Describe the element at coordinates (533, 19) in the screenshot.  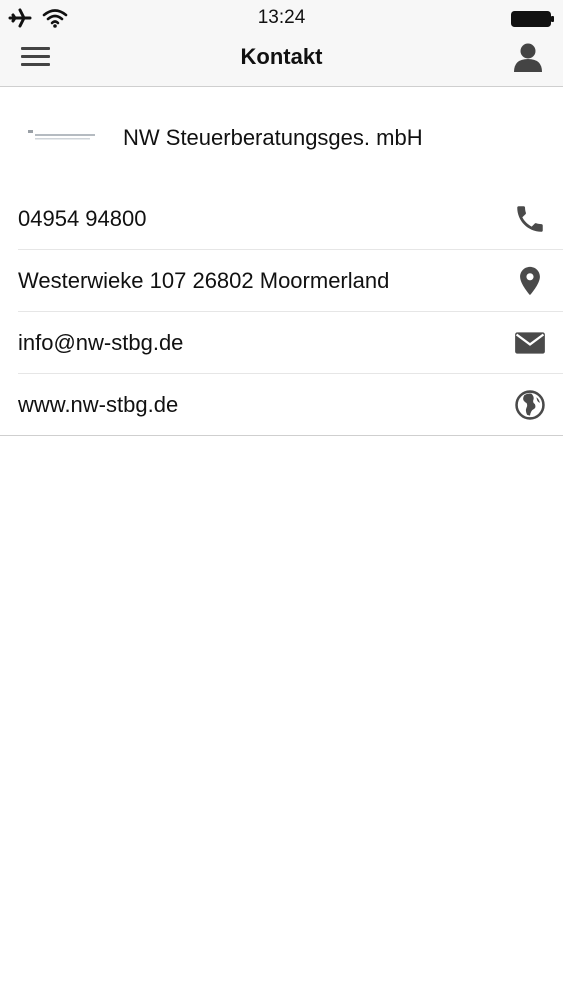
I see `battery-icon` at that location.